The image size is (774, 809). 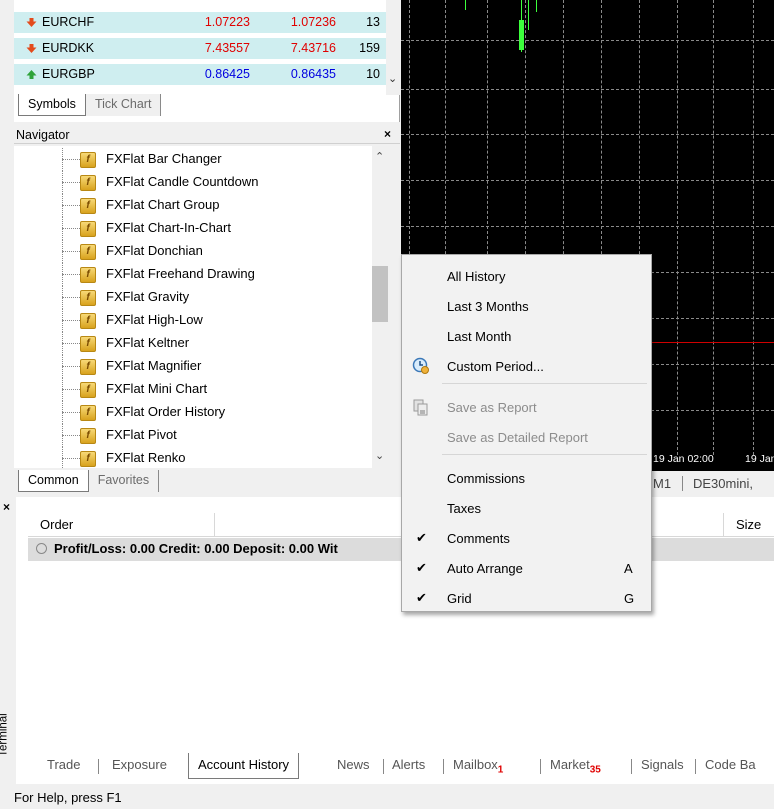 I want to click on navigator-item: f FXFlat Chart-In-Chart, so click(x=194, y=228).